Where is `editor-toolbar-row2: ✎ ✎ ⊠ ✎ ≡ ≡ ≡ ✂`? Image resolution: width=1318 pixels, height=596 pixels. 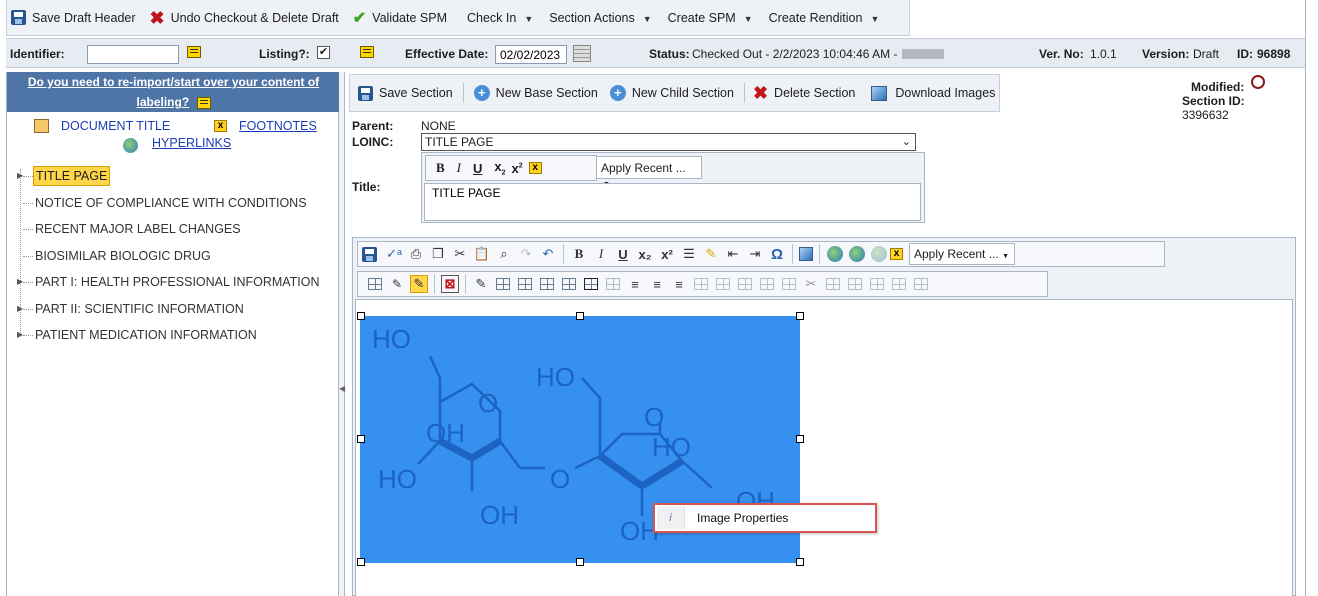
editor-toolbar-row2: ✎ ✎ ⊠ ✎ ≡ ≡ ≡ ✂ is located at coordinates (702, 284).